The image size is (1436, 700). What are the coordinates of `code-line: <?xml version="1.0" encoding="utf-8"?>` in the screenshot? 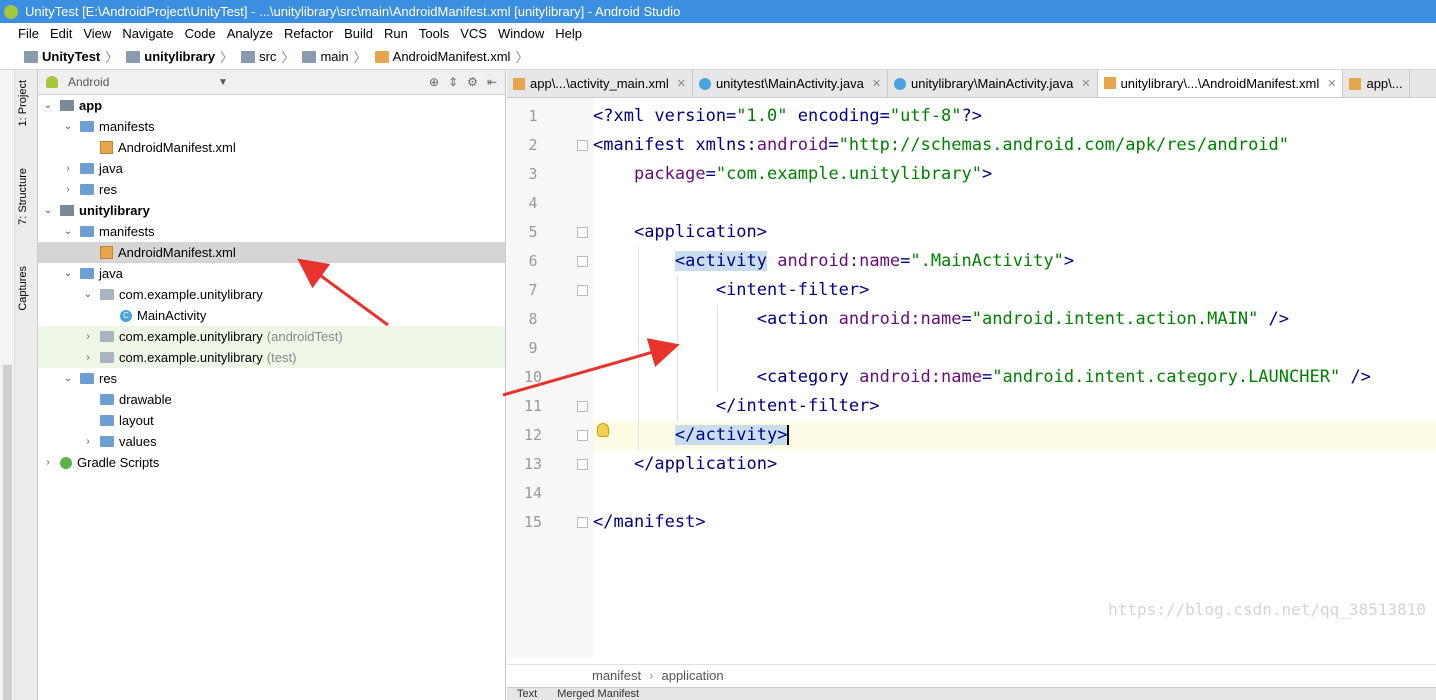 It's located at (1014, 116).